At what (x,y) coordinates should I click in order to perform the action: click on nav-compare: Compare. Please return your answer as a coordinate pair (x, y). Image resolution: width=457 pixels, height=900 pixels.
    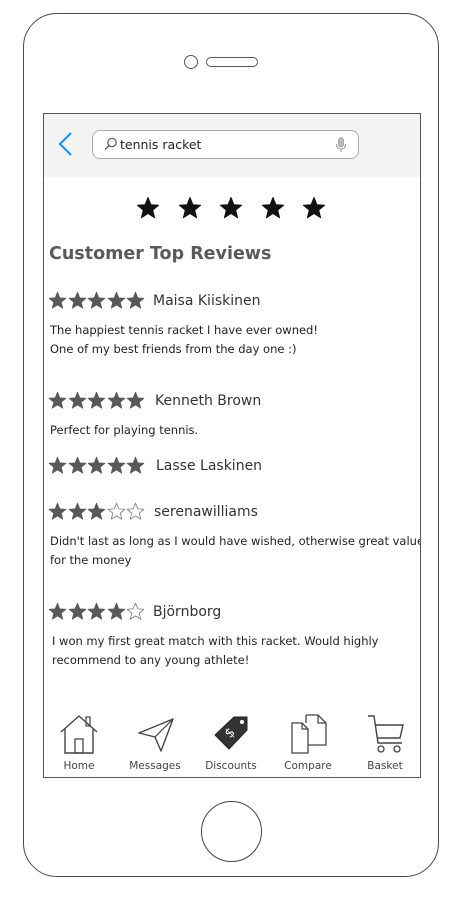
    Looking at the image, I should click on (308, 742).